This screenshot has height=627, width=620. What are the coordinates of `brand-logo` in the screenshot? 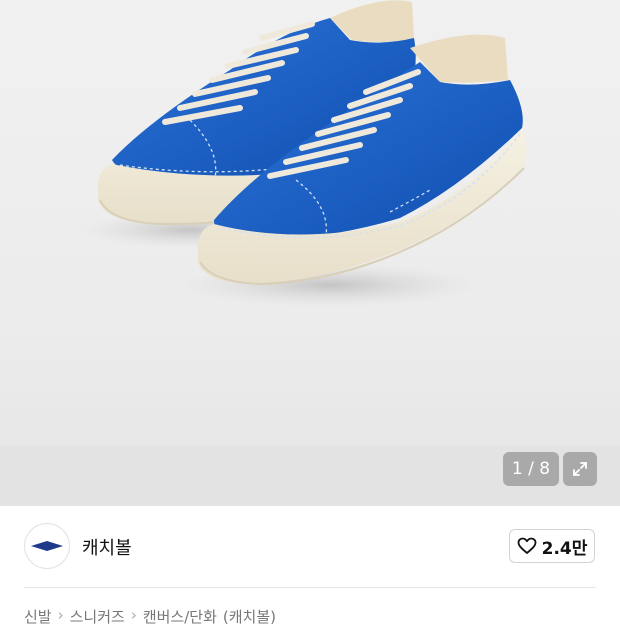 It's located at (47, 546).